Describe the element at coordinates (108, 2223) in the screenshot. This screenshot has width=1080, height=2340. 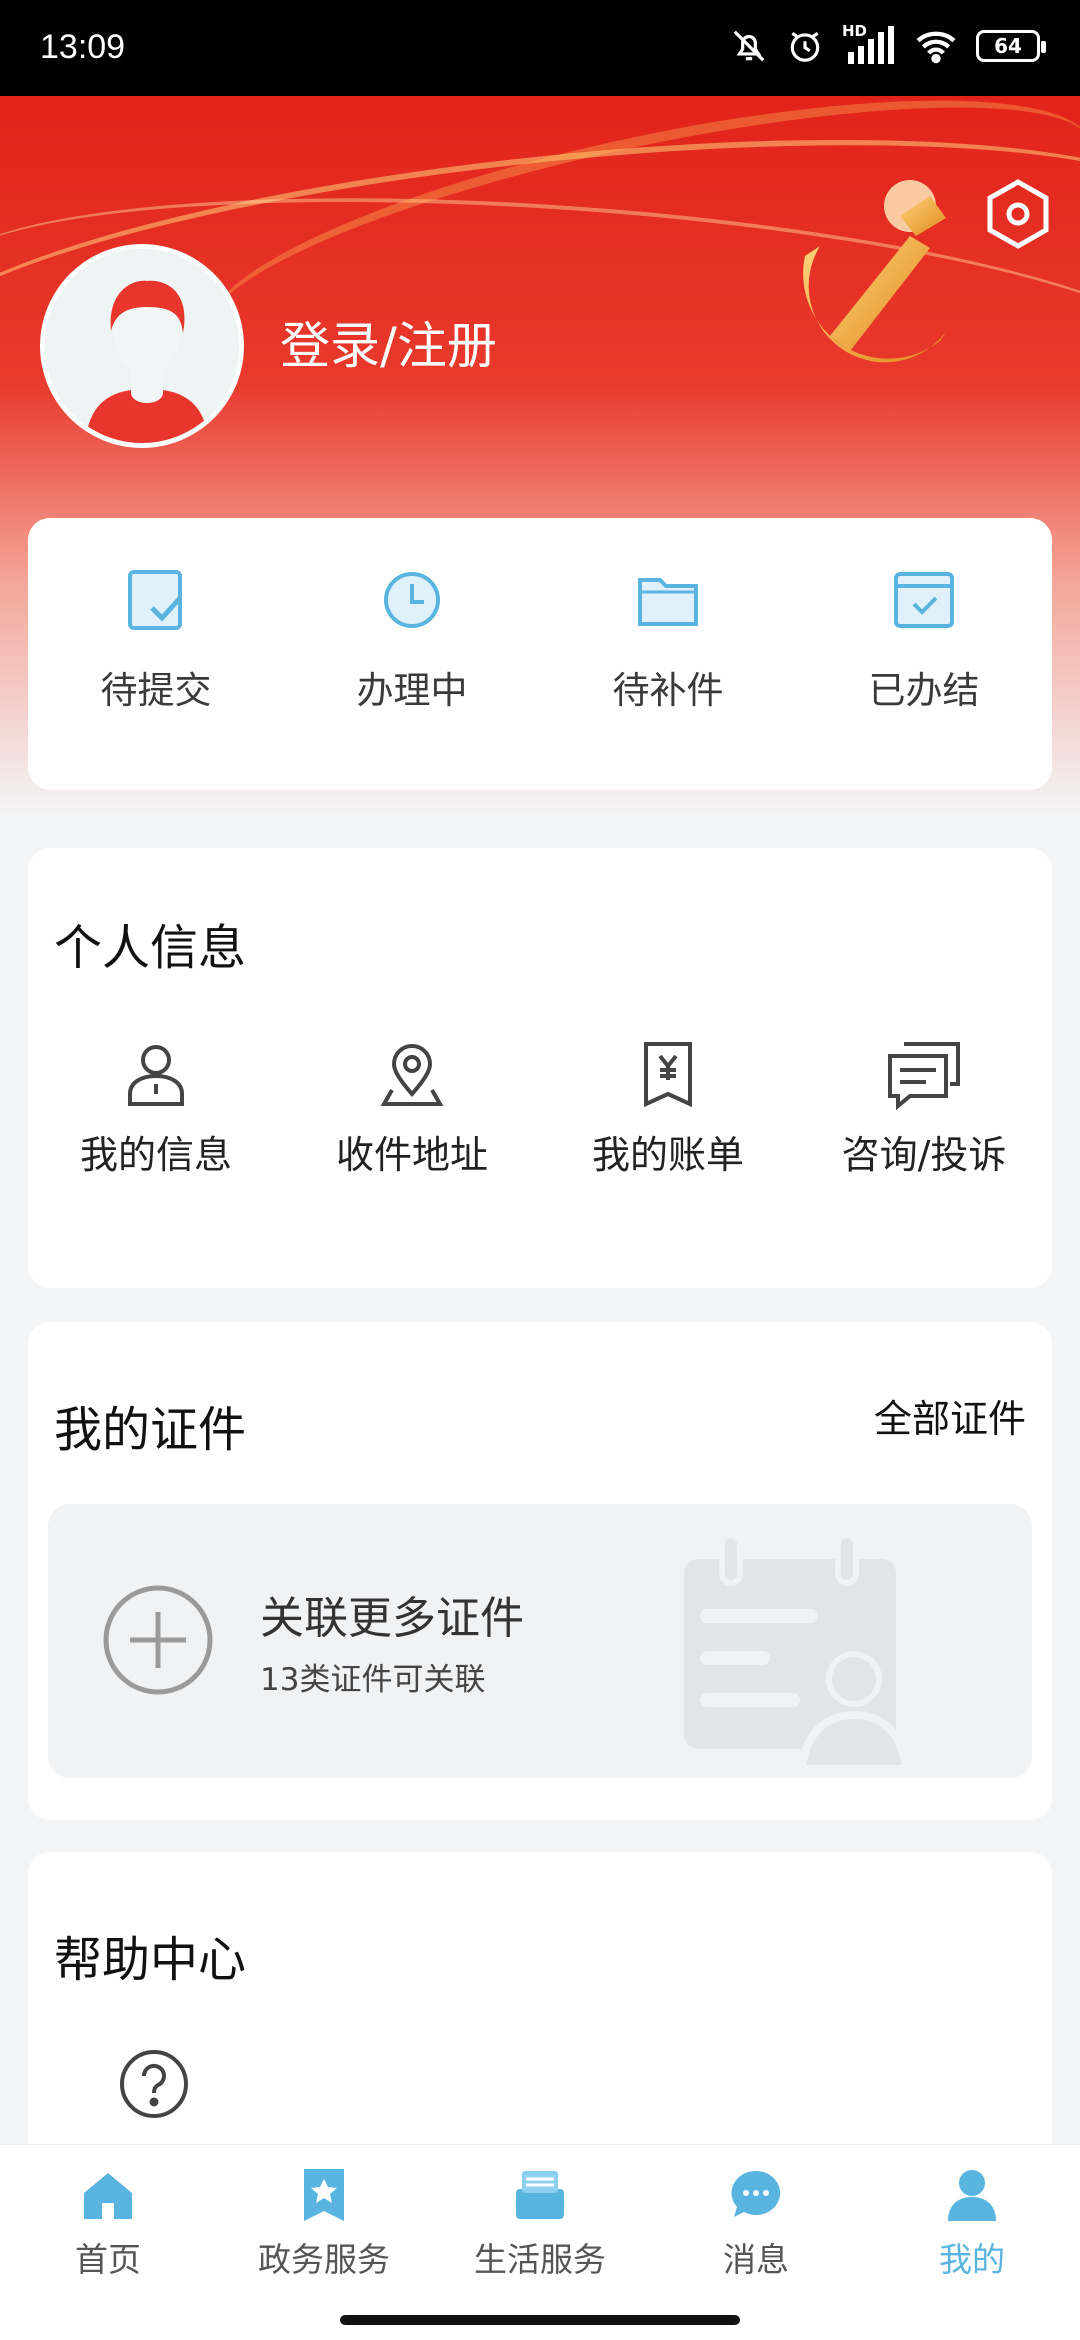
I see `nav-home: 首页` at that location.